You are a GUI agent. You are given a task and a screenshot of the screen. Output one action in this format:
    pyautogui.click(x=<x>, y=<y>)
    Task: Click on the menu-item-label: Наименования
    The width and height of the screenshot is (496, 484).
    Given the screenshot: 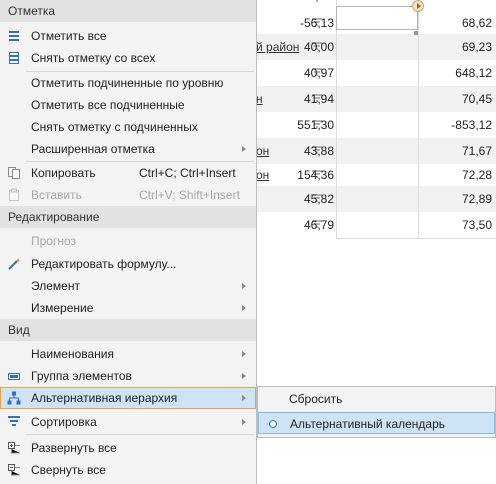 What is the action you would take?
    pyautogui.click(x=73, y=354)
    